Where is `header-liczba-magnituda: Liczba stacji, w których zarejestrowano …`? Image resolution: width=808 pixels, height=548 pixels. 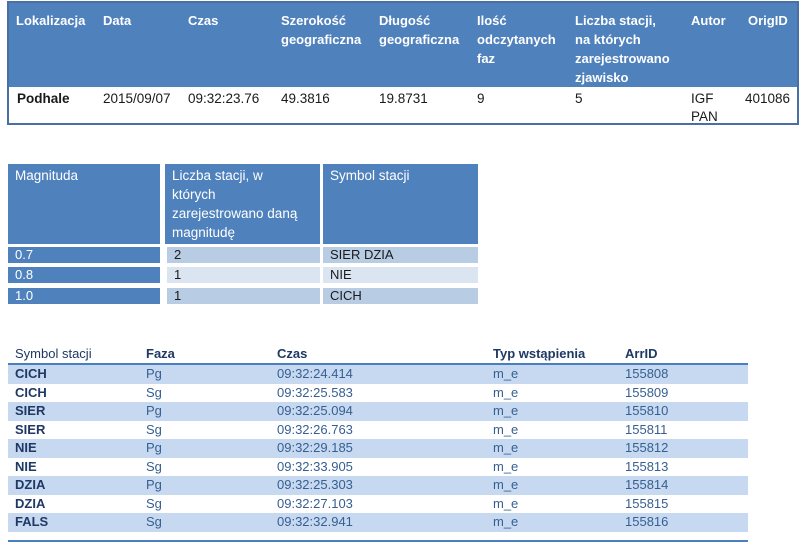 header-liczba-magnituda: Liczba stacji, w których zarejestrowano … is located at coordinates (242, 204).